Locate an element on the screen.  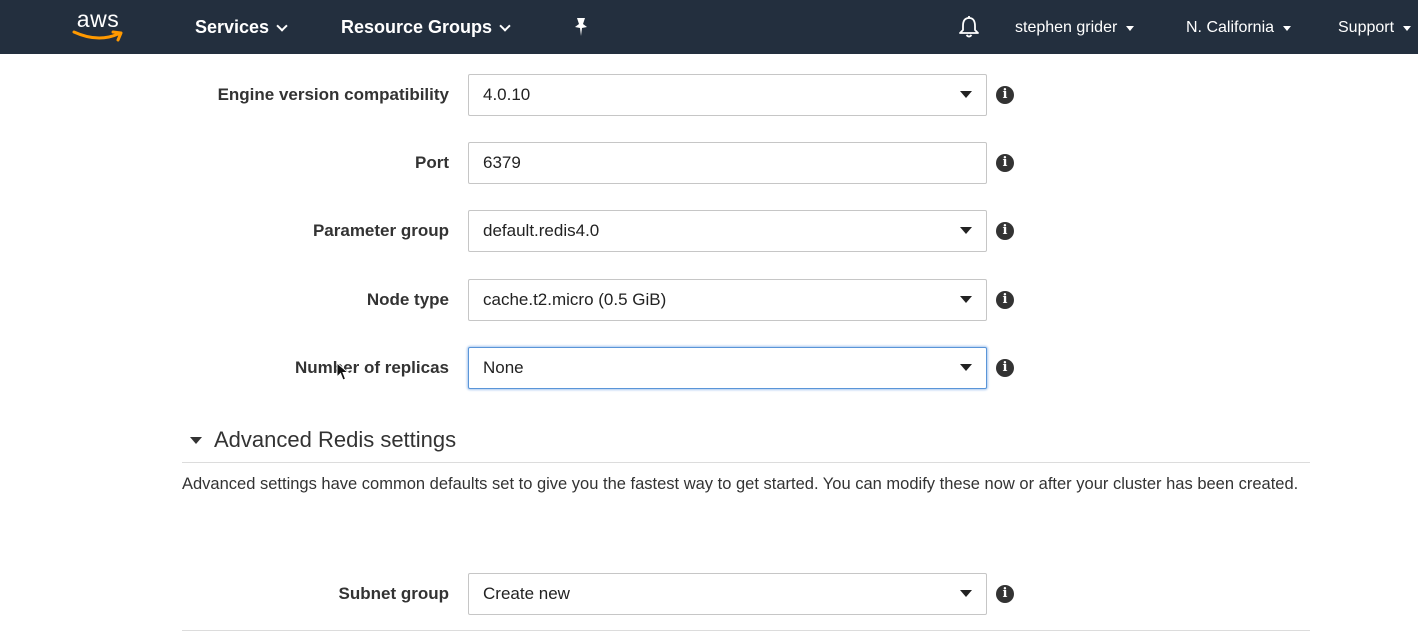
aws-logo: aws is located at coordinates (98, 26).